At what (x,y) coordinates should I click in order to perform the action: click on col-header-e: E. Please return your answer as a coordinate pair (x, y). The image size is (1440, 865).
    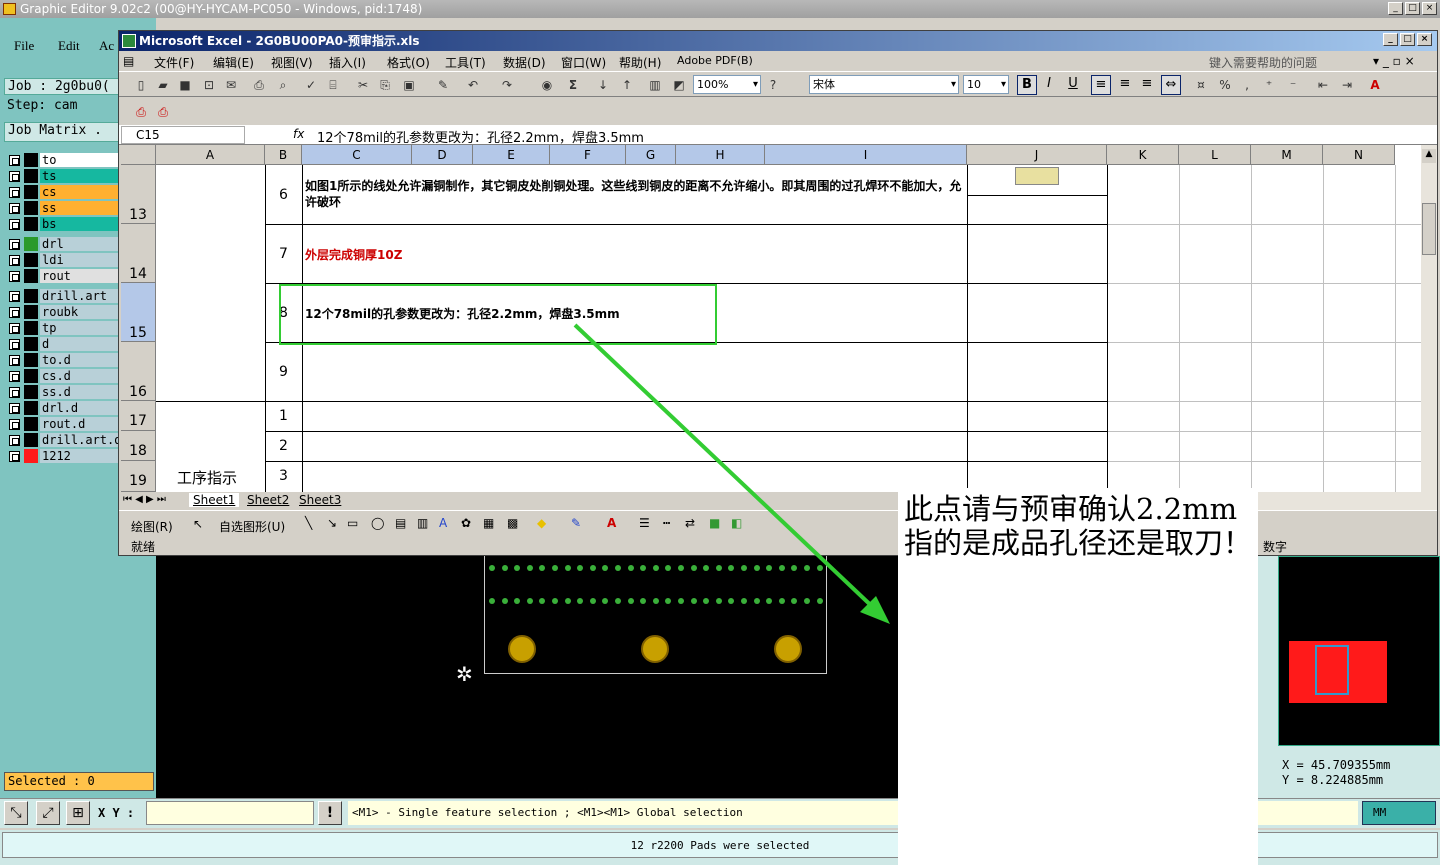
    Looking at the image, I should click on (511, 155).